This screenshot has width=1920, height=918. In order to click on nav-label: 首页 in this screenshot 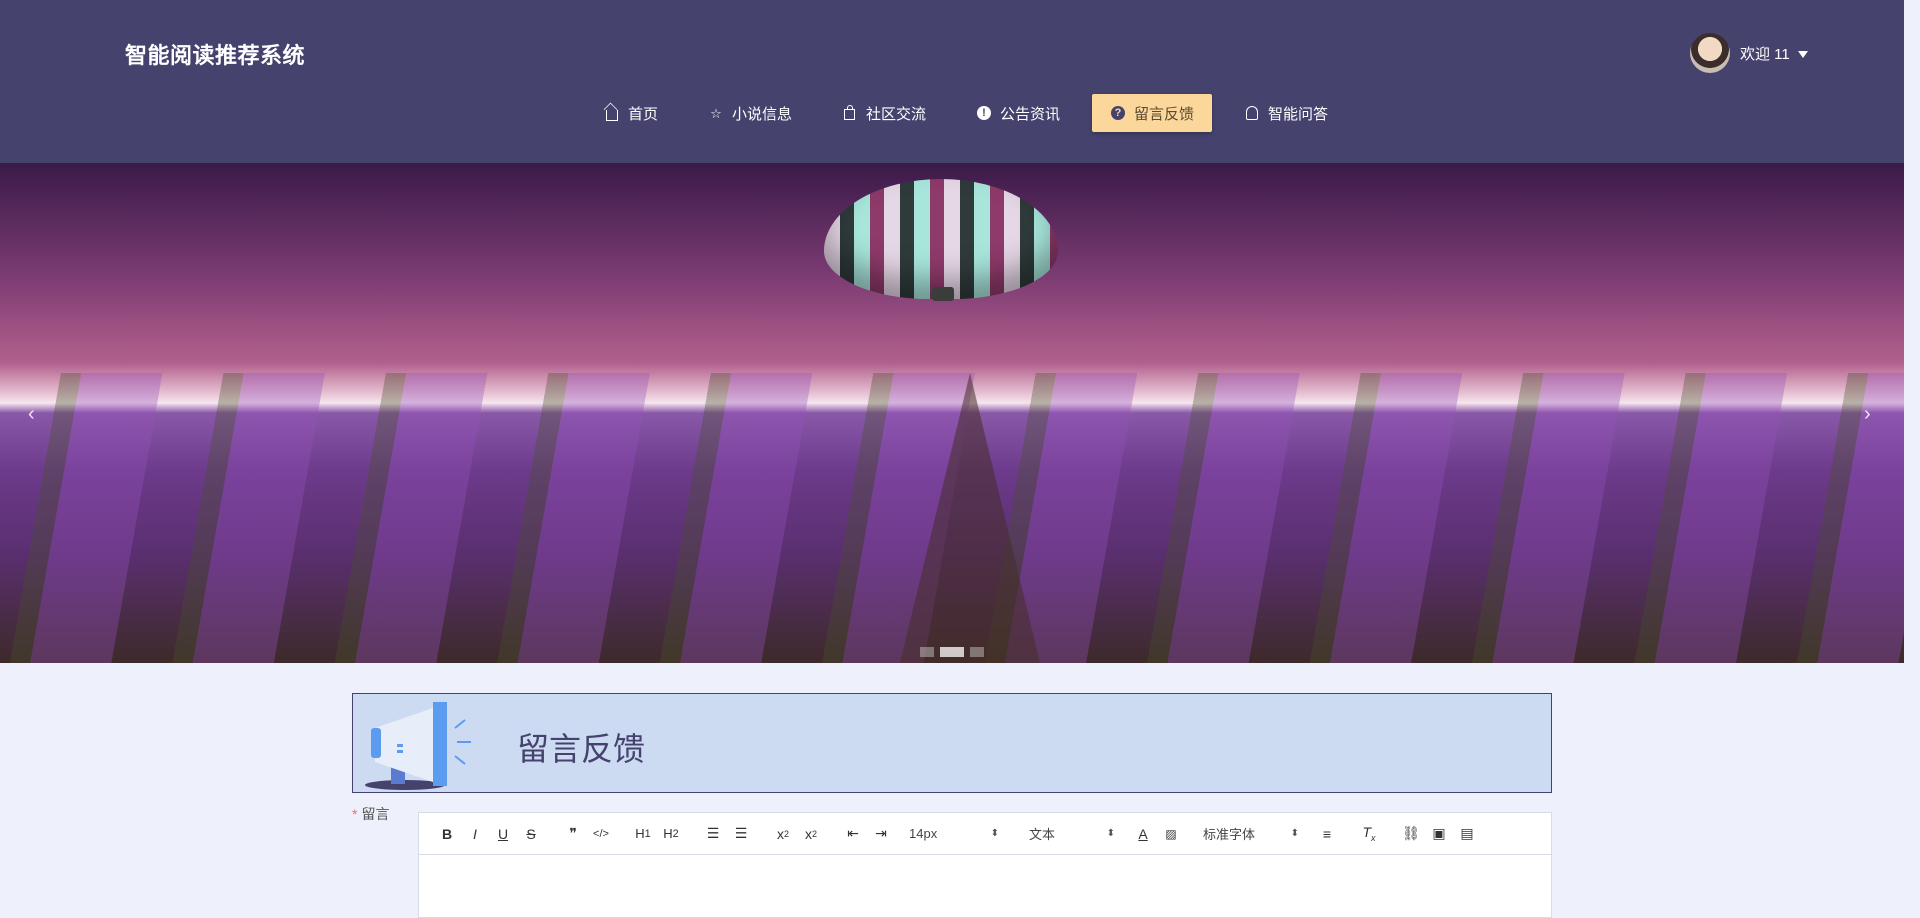, I will do `click(642, 114)`.